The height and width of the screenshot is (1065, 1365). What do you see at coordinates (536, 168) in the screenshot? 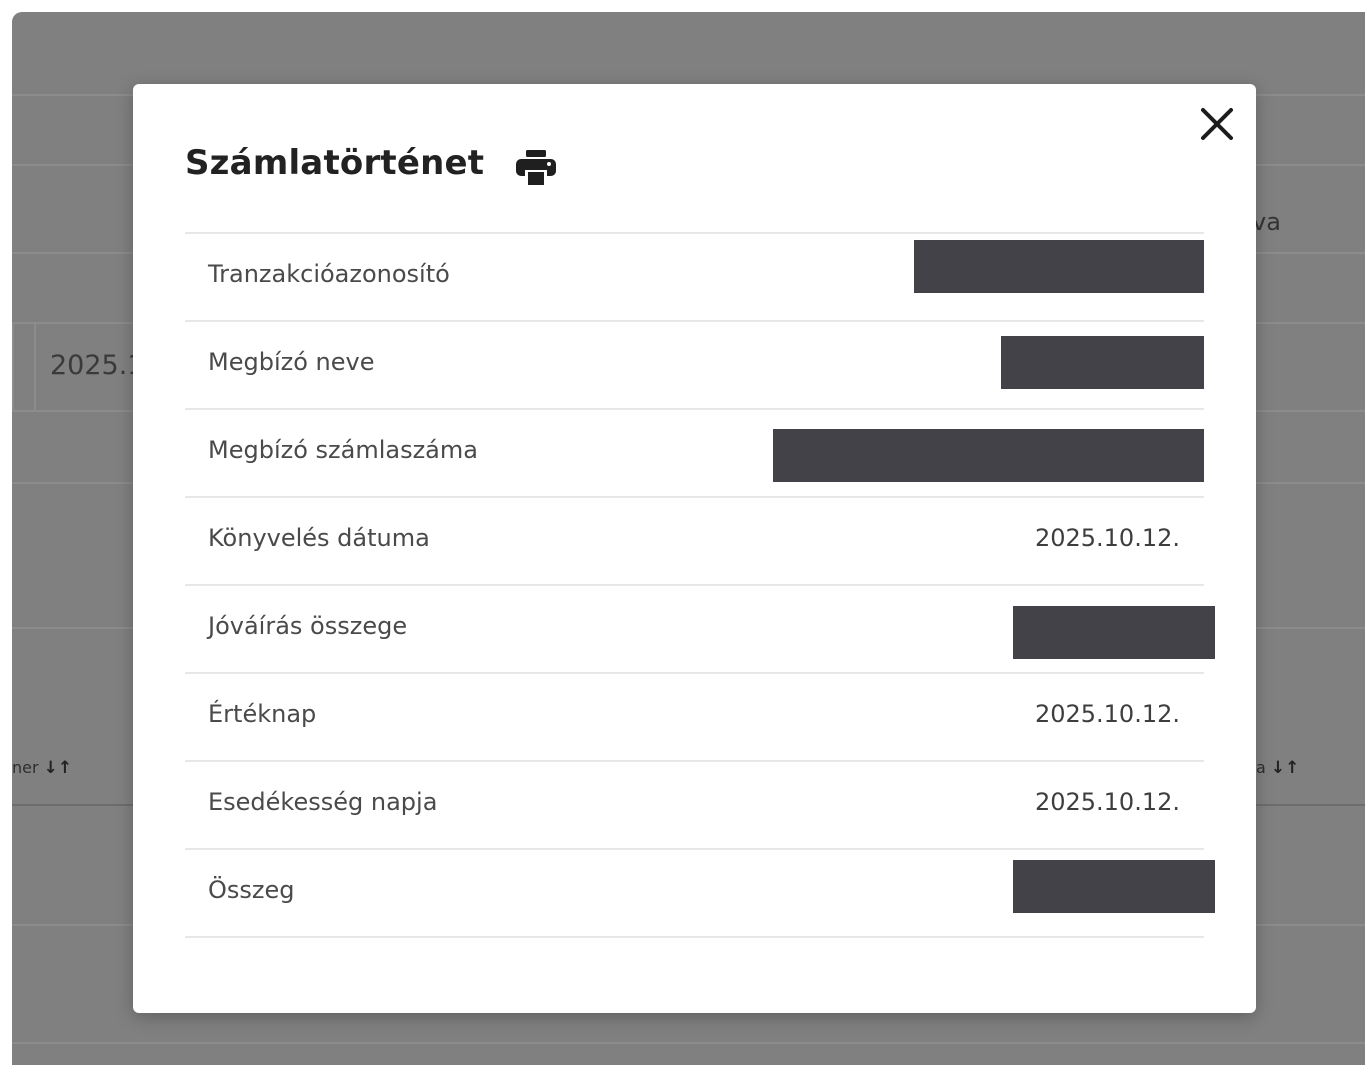
I see `print-icon` at bounding box center [536, 168].